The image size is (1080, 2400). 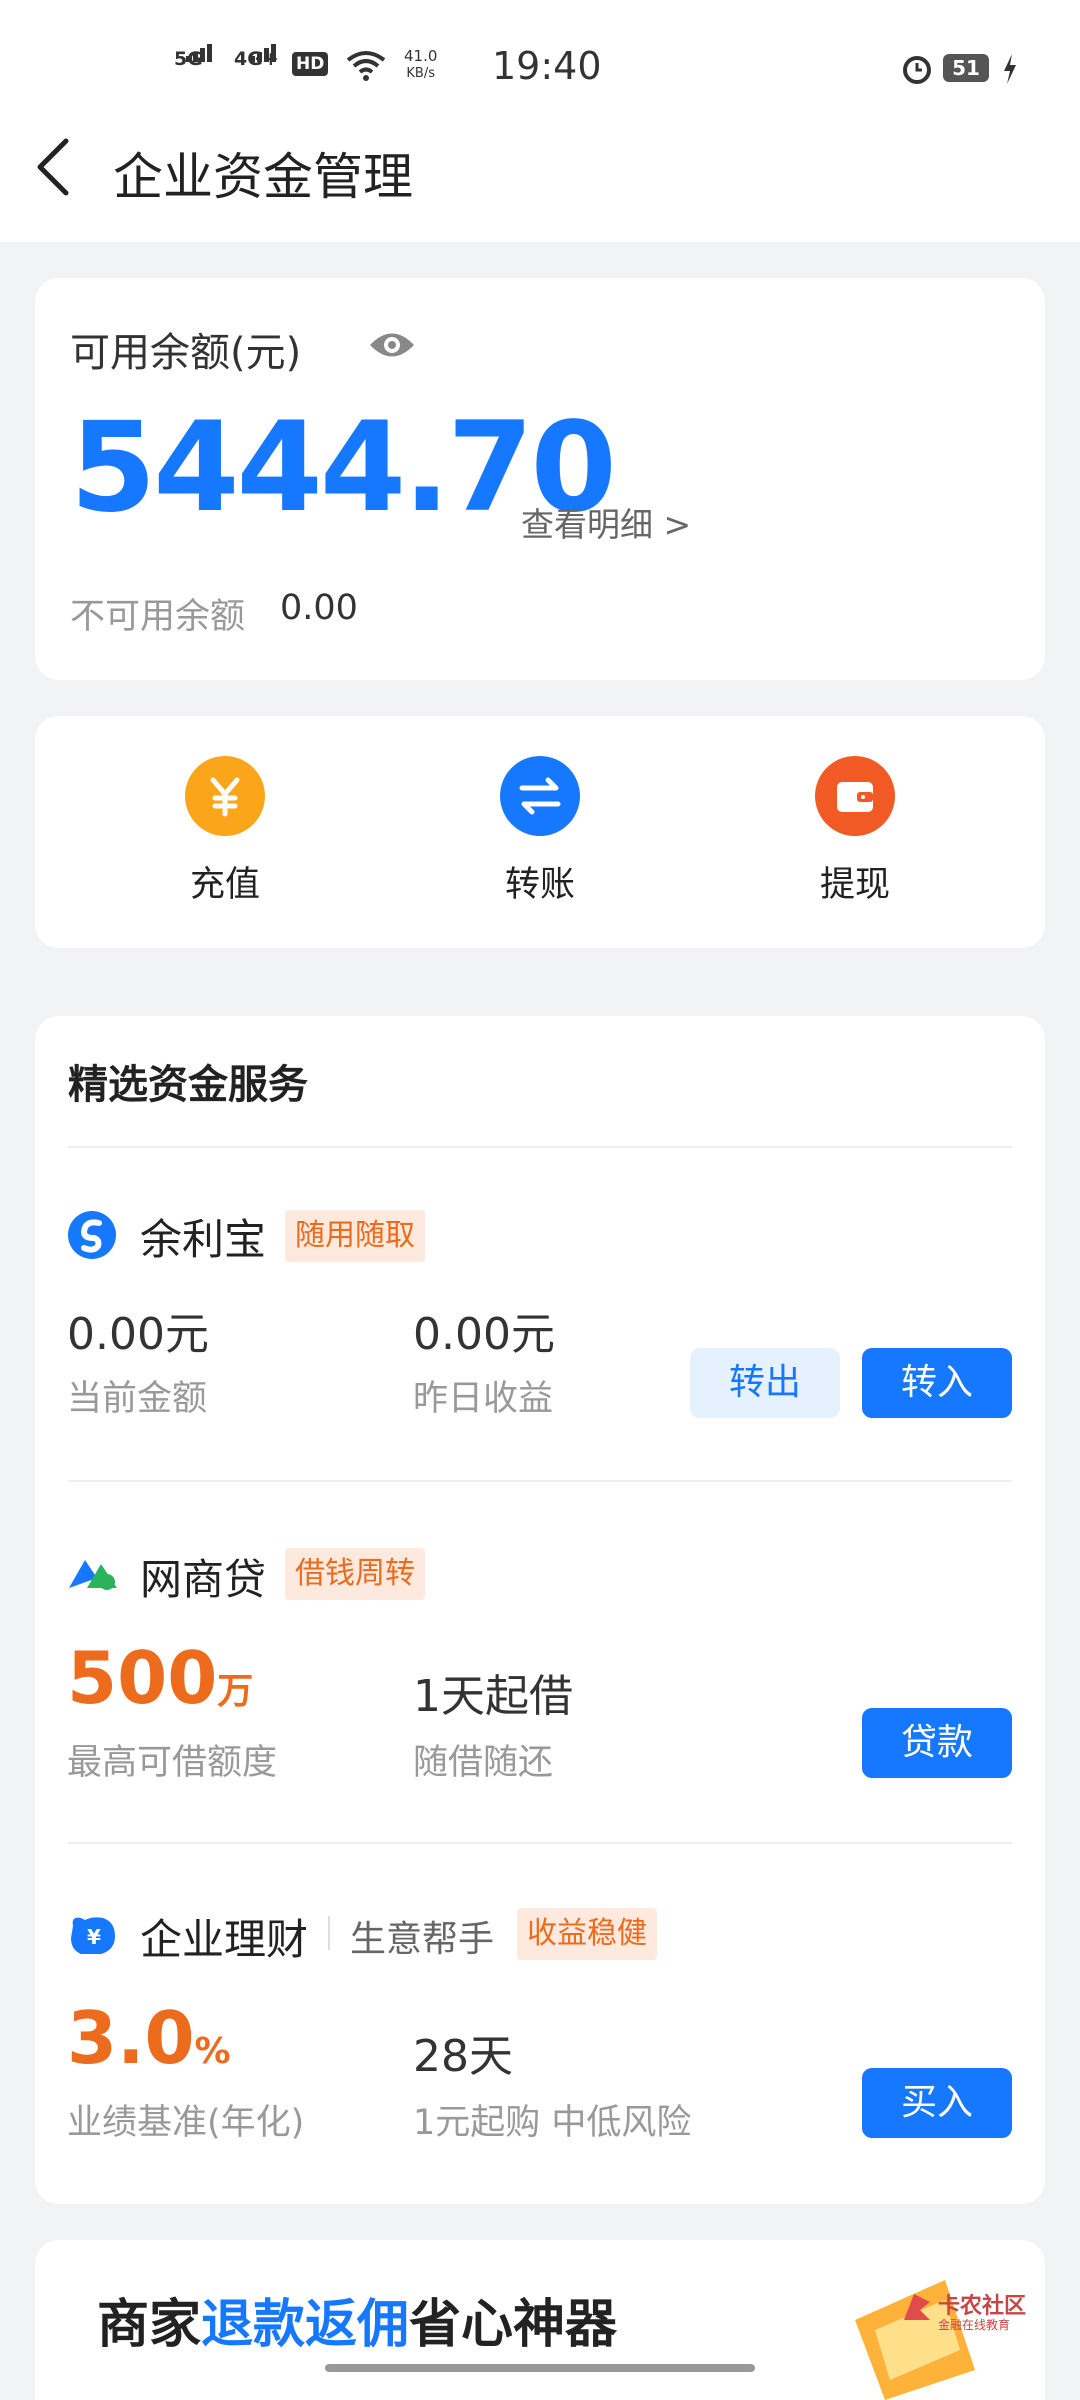 What do you see at coordinates (138, 1334) in the screenshot?
I see `yulibao-current-amount: 0.00元` at bounding box center [138, 1334].